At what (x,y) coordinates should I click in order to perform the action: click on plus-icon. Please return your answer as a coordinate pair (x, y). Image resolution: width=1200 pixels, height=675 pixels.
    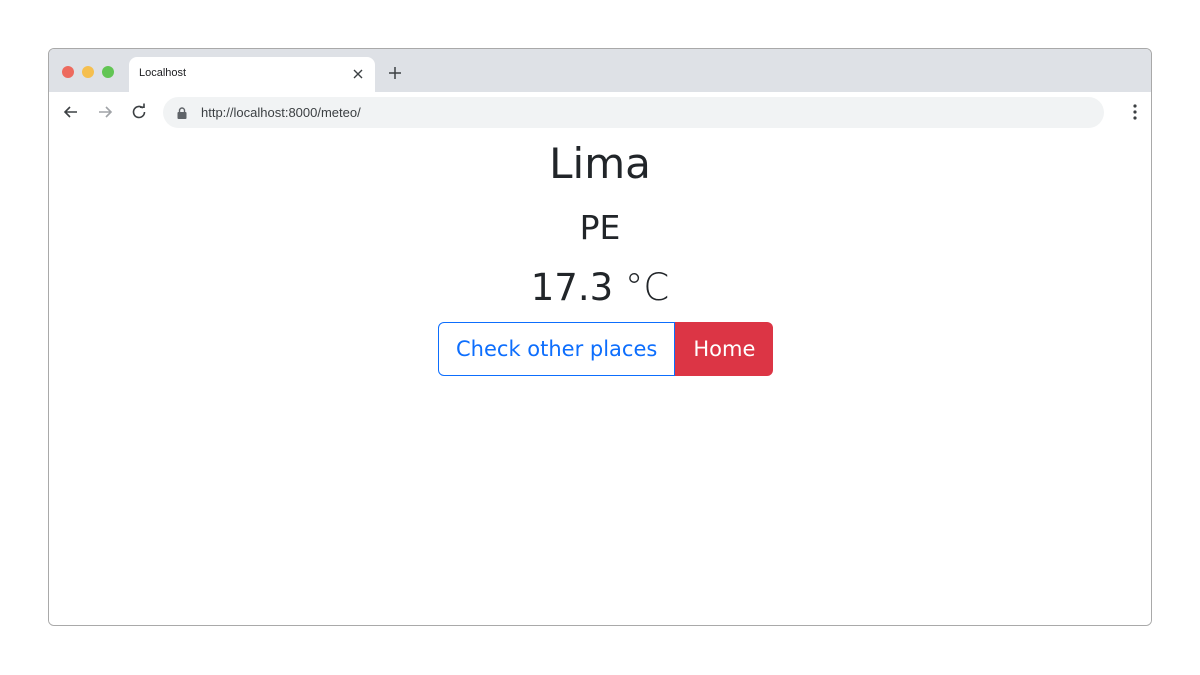
    Looking at the image, I should click on (395, 73).